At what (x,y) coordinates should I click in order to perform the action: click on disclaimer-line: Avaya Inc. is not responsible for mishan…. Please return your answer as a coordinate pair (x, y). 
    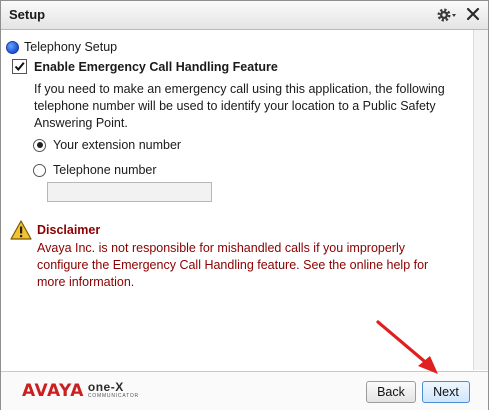
    Looking at the image, I should click on (221, 248).